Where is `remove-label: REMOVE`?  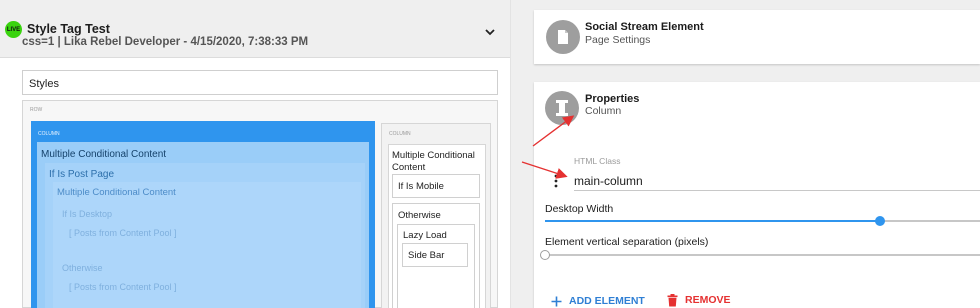
remove-label: REMOVE is located at coordinates (708, 300).